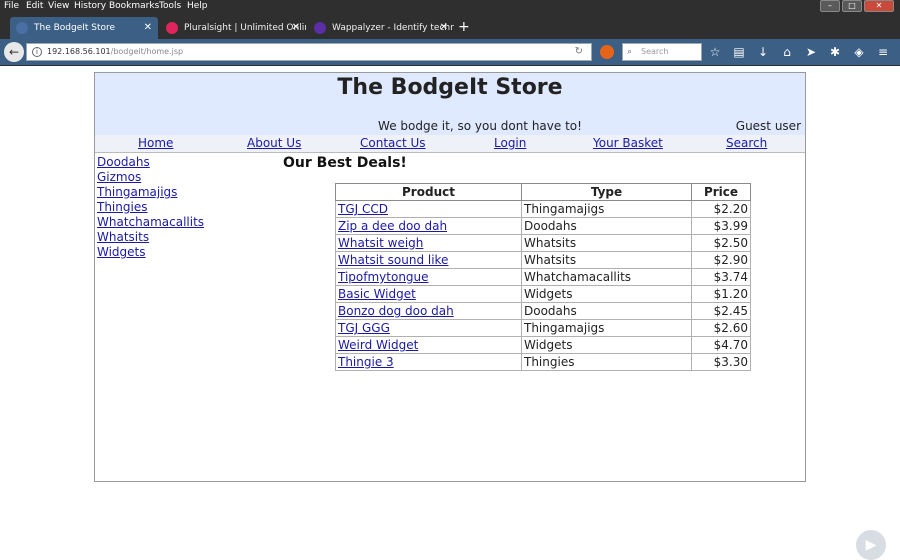 The image size is (900, 560). What do you see at coordinates (274, 143) in the screenshot?
I see `nav-about-us: About Us` at bounding box center [274, 143].